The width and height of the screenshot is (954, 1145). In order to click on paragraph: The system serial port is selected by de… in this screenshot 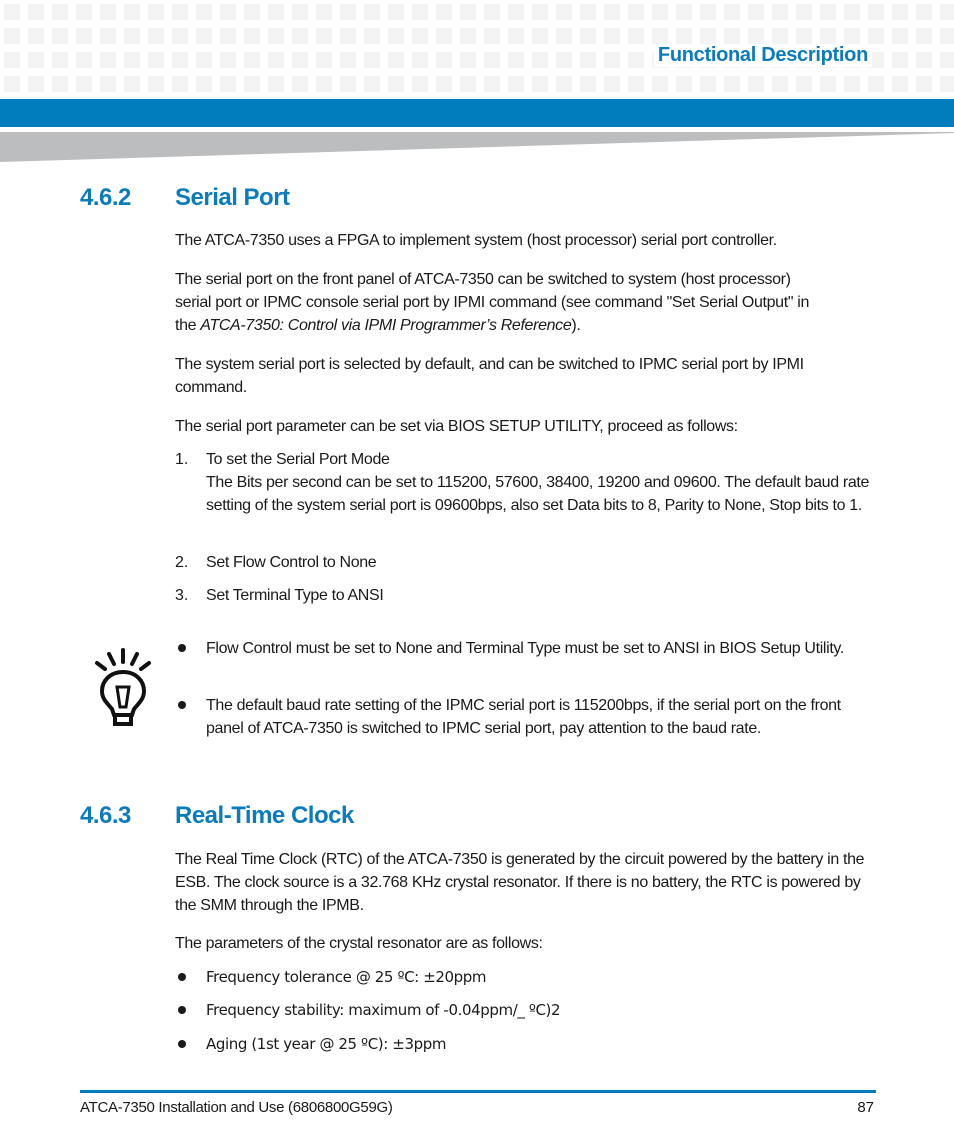, I will do `click(489, 376)`.